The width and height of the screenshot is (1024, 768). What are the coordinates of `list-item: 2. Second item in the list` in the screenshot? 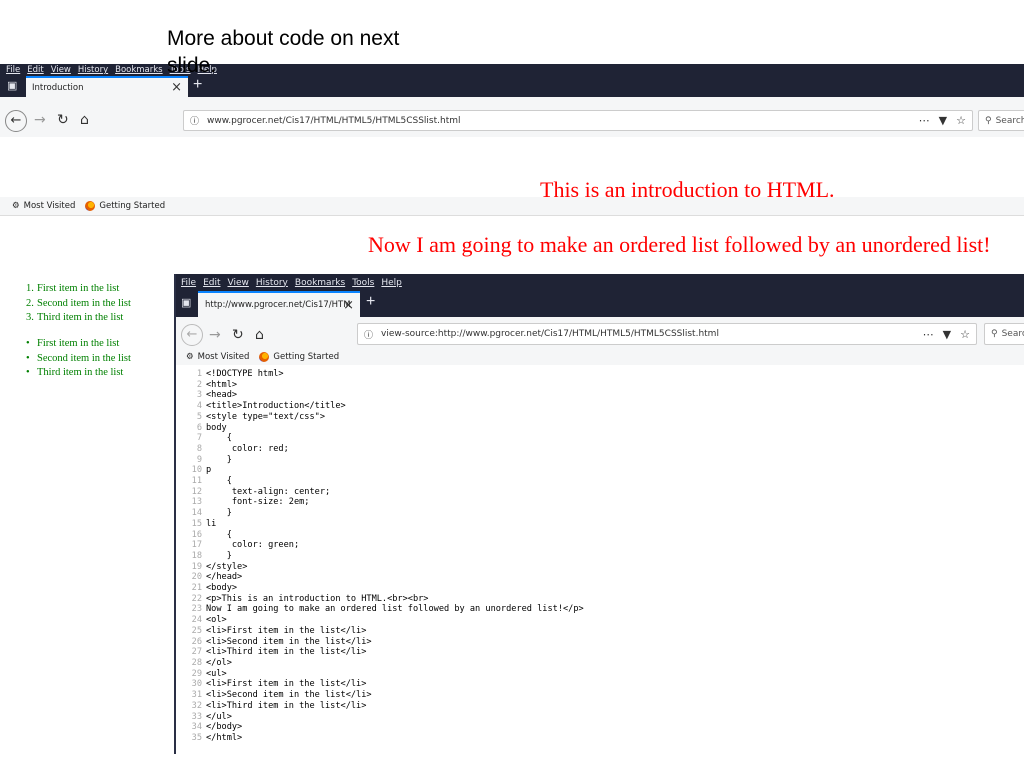 It's located at (78, 303).